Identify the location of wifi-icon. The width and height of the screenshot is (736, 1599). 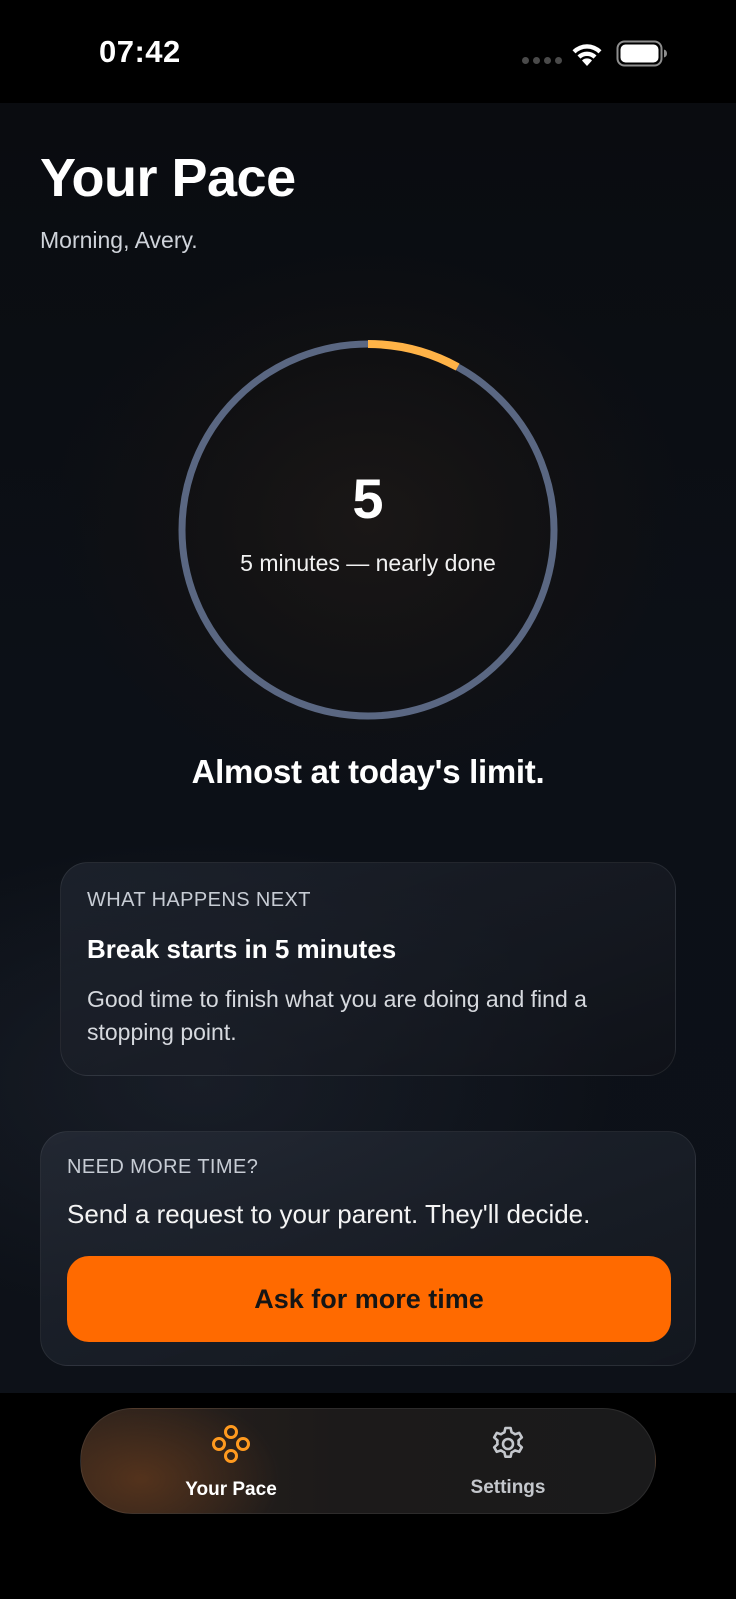
(587, 55).